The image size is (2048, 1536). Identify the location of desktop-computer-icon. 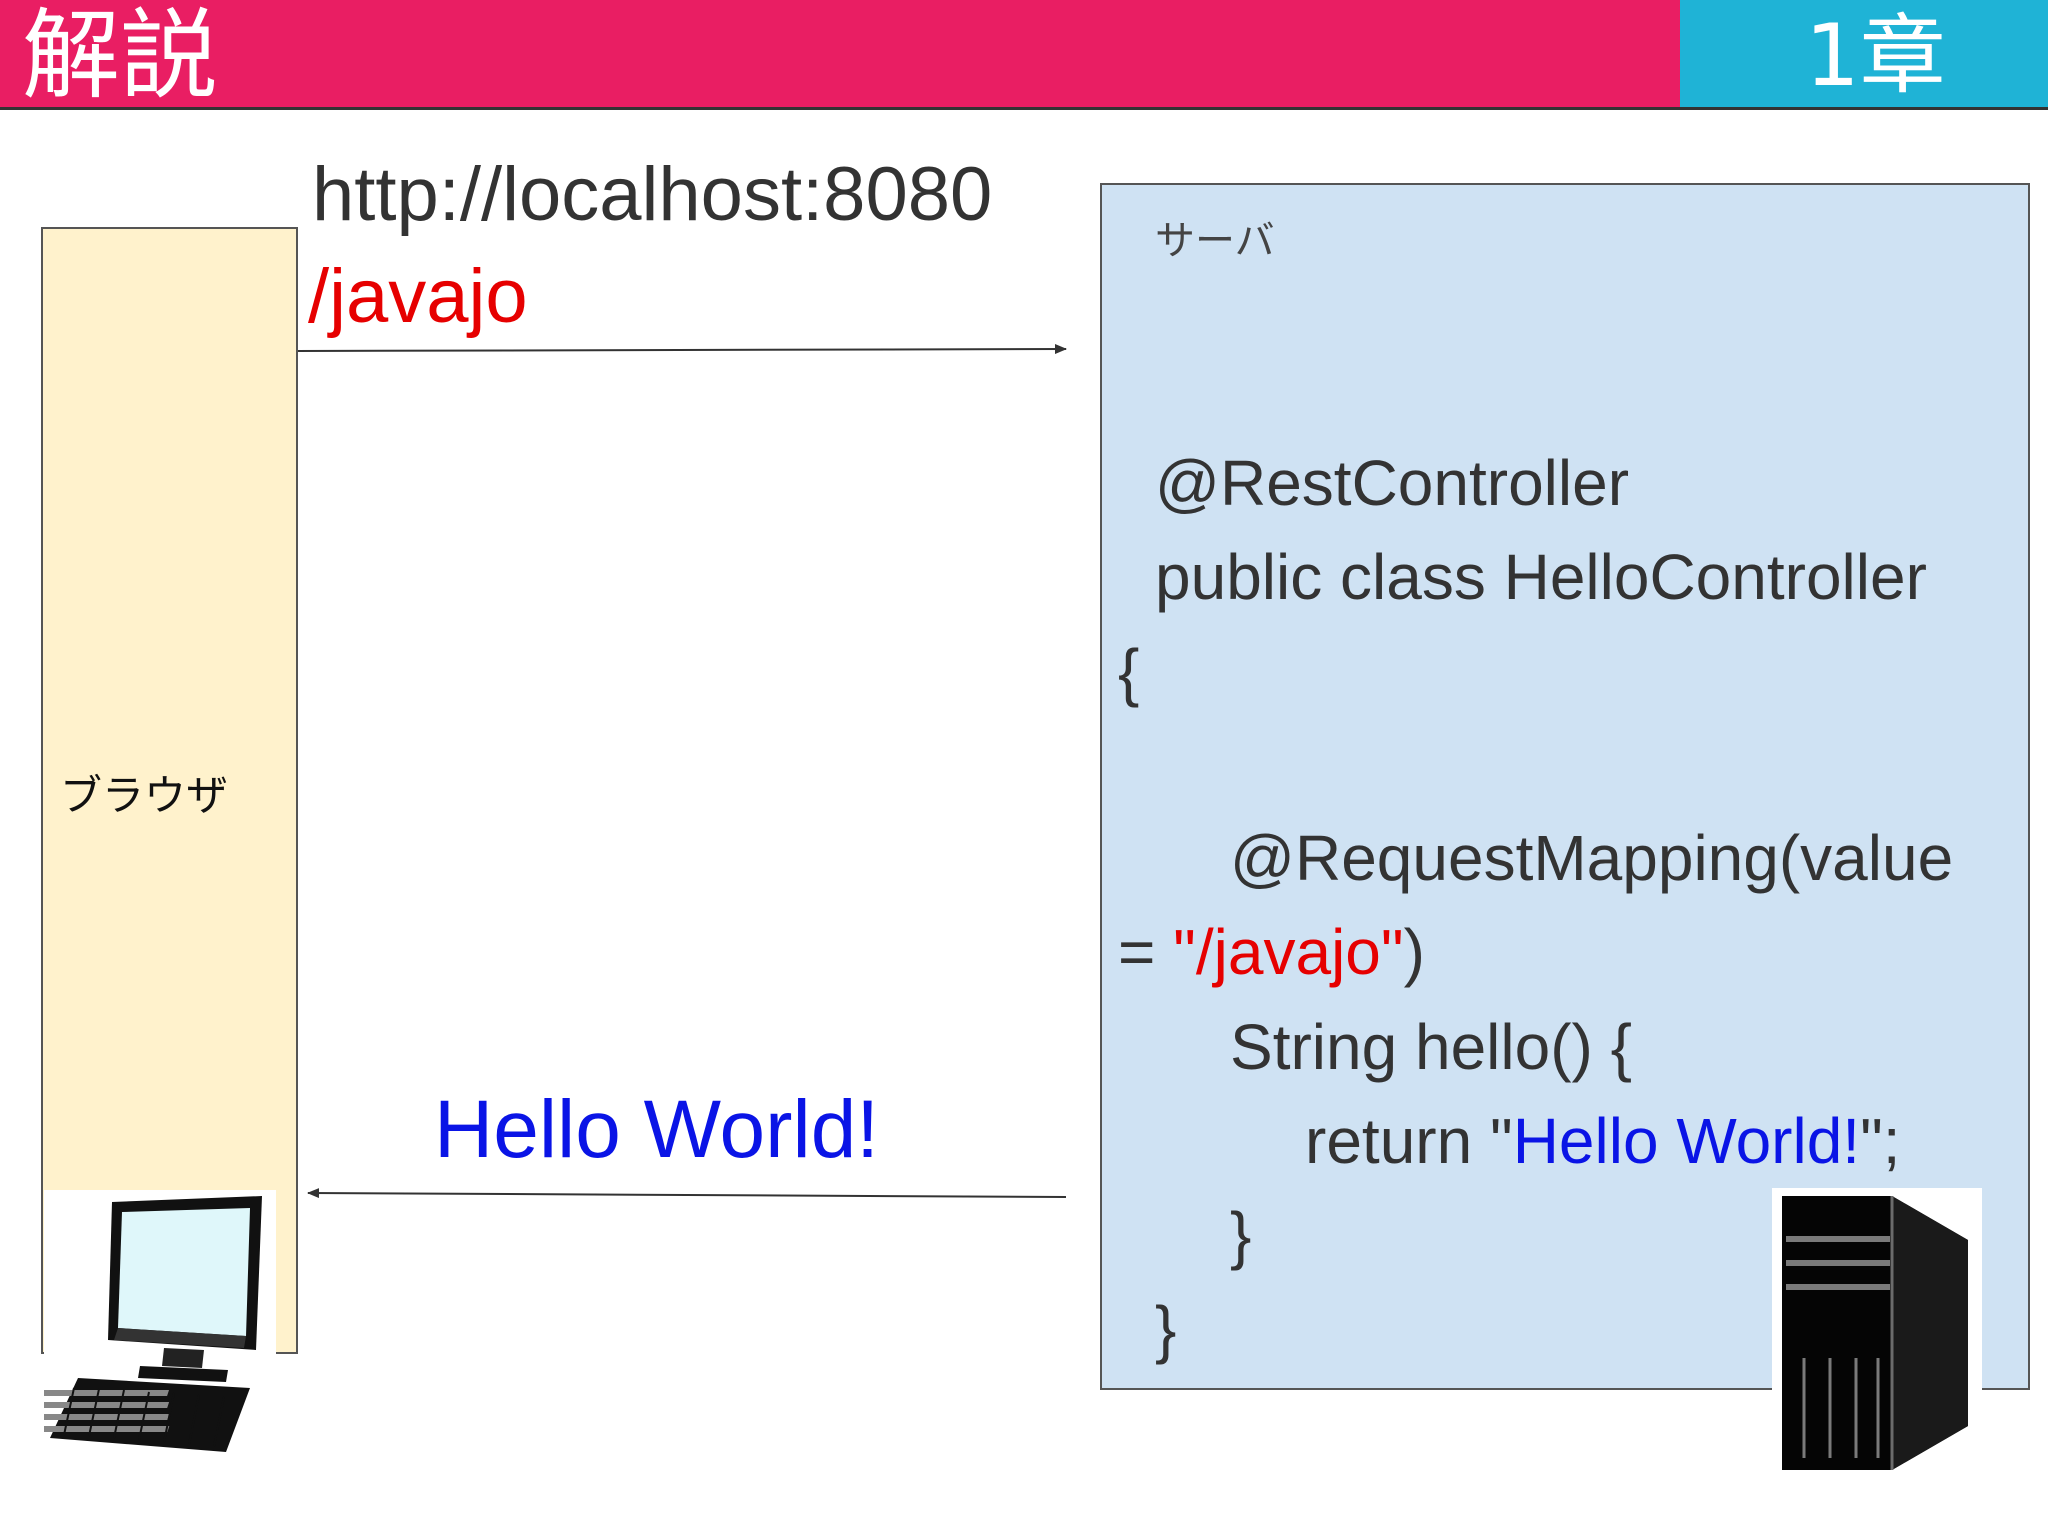
(146, 1326).